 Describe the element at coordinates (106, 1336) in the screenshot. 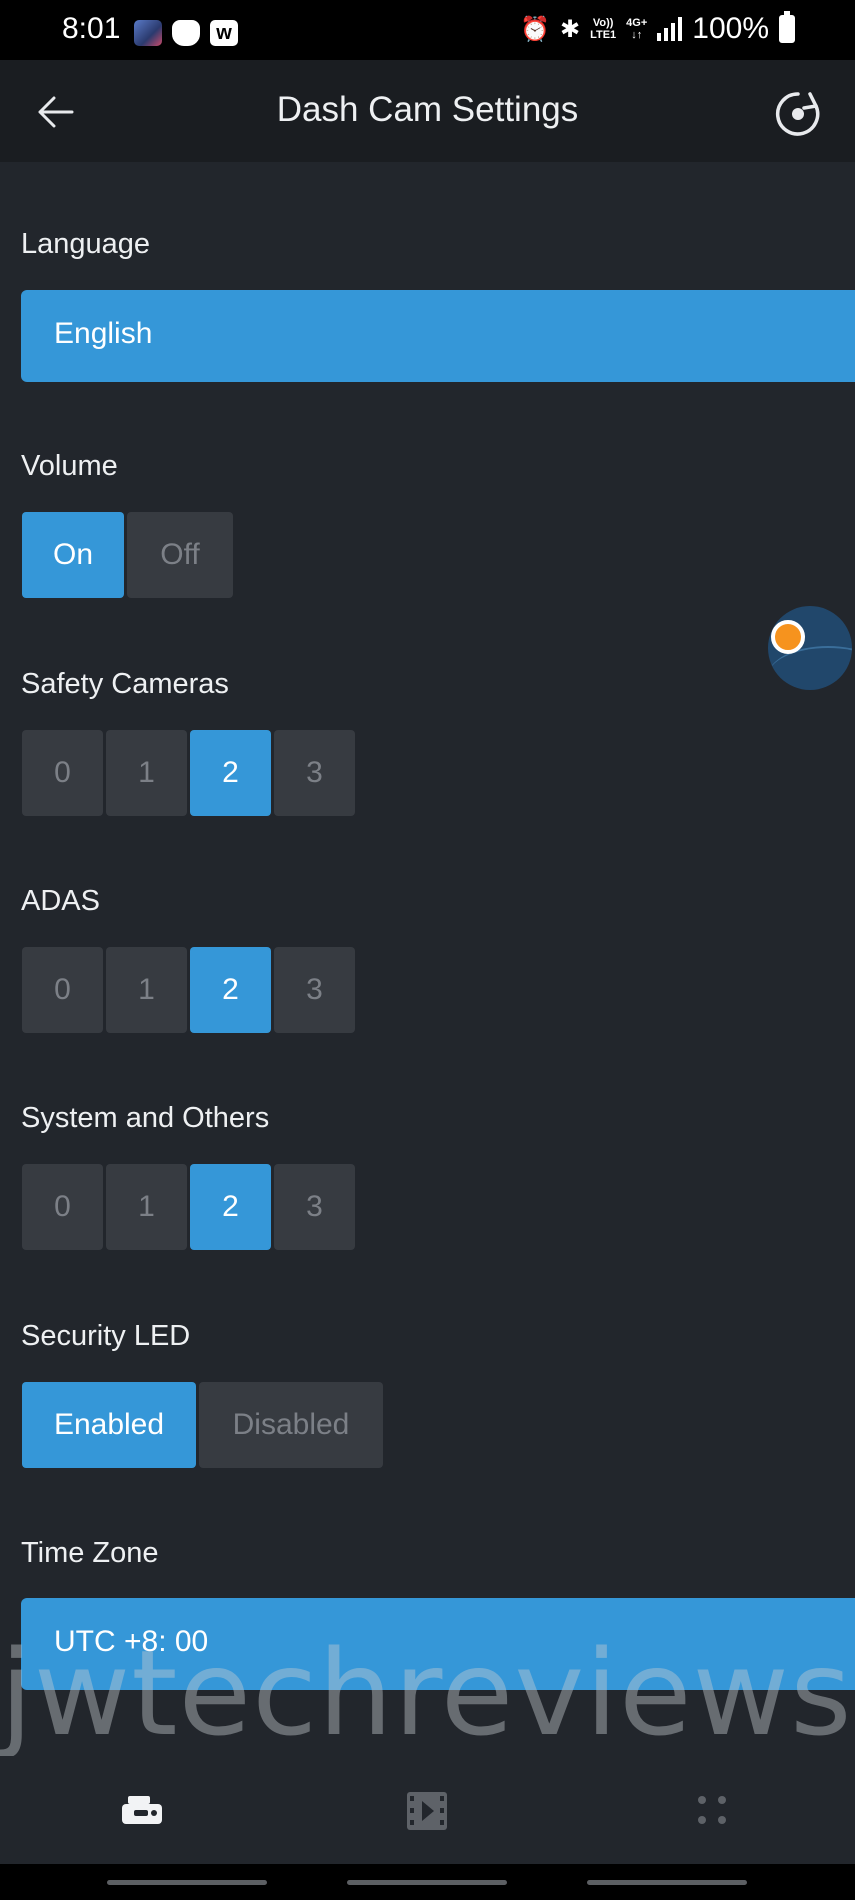

I see `security-led-label: Security LED` at that location.